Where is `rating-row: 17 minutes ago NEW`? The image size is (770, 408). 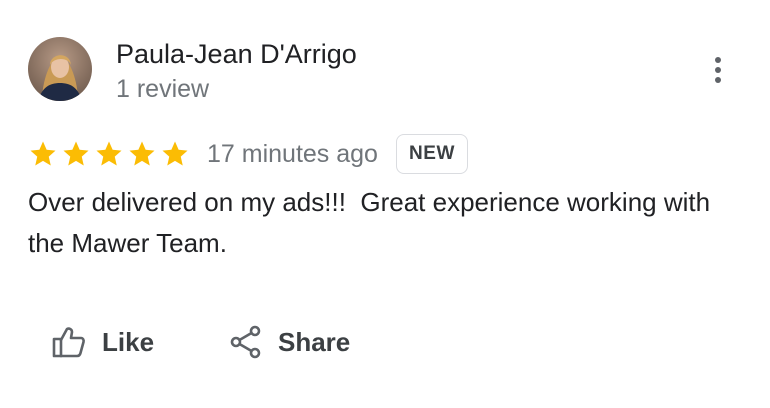 rating-row: 17 minutes ago NEW is located at coordinates (248, 154).